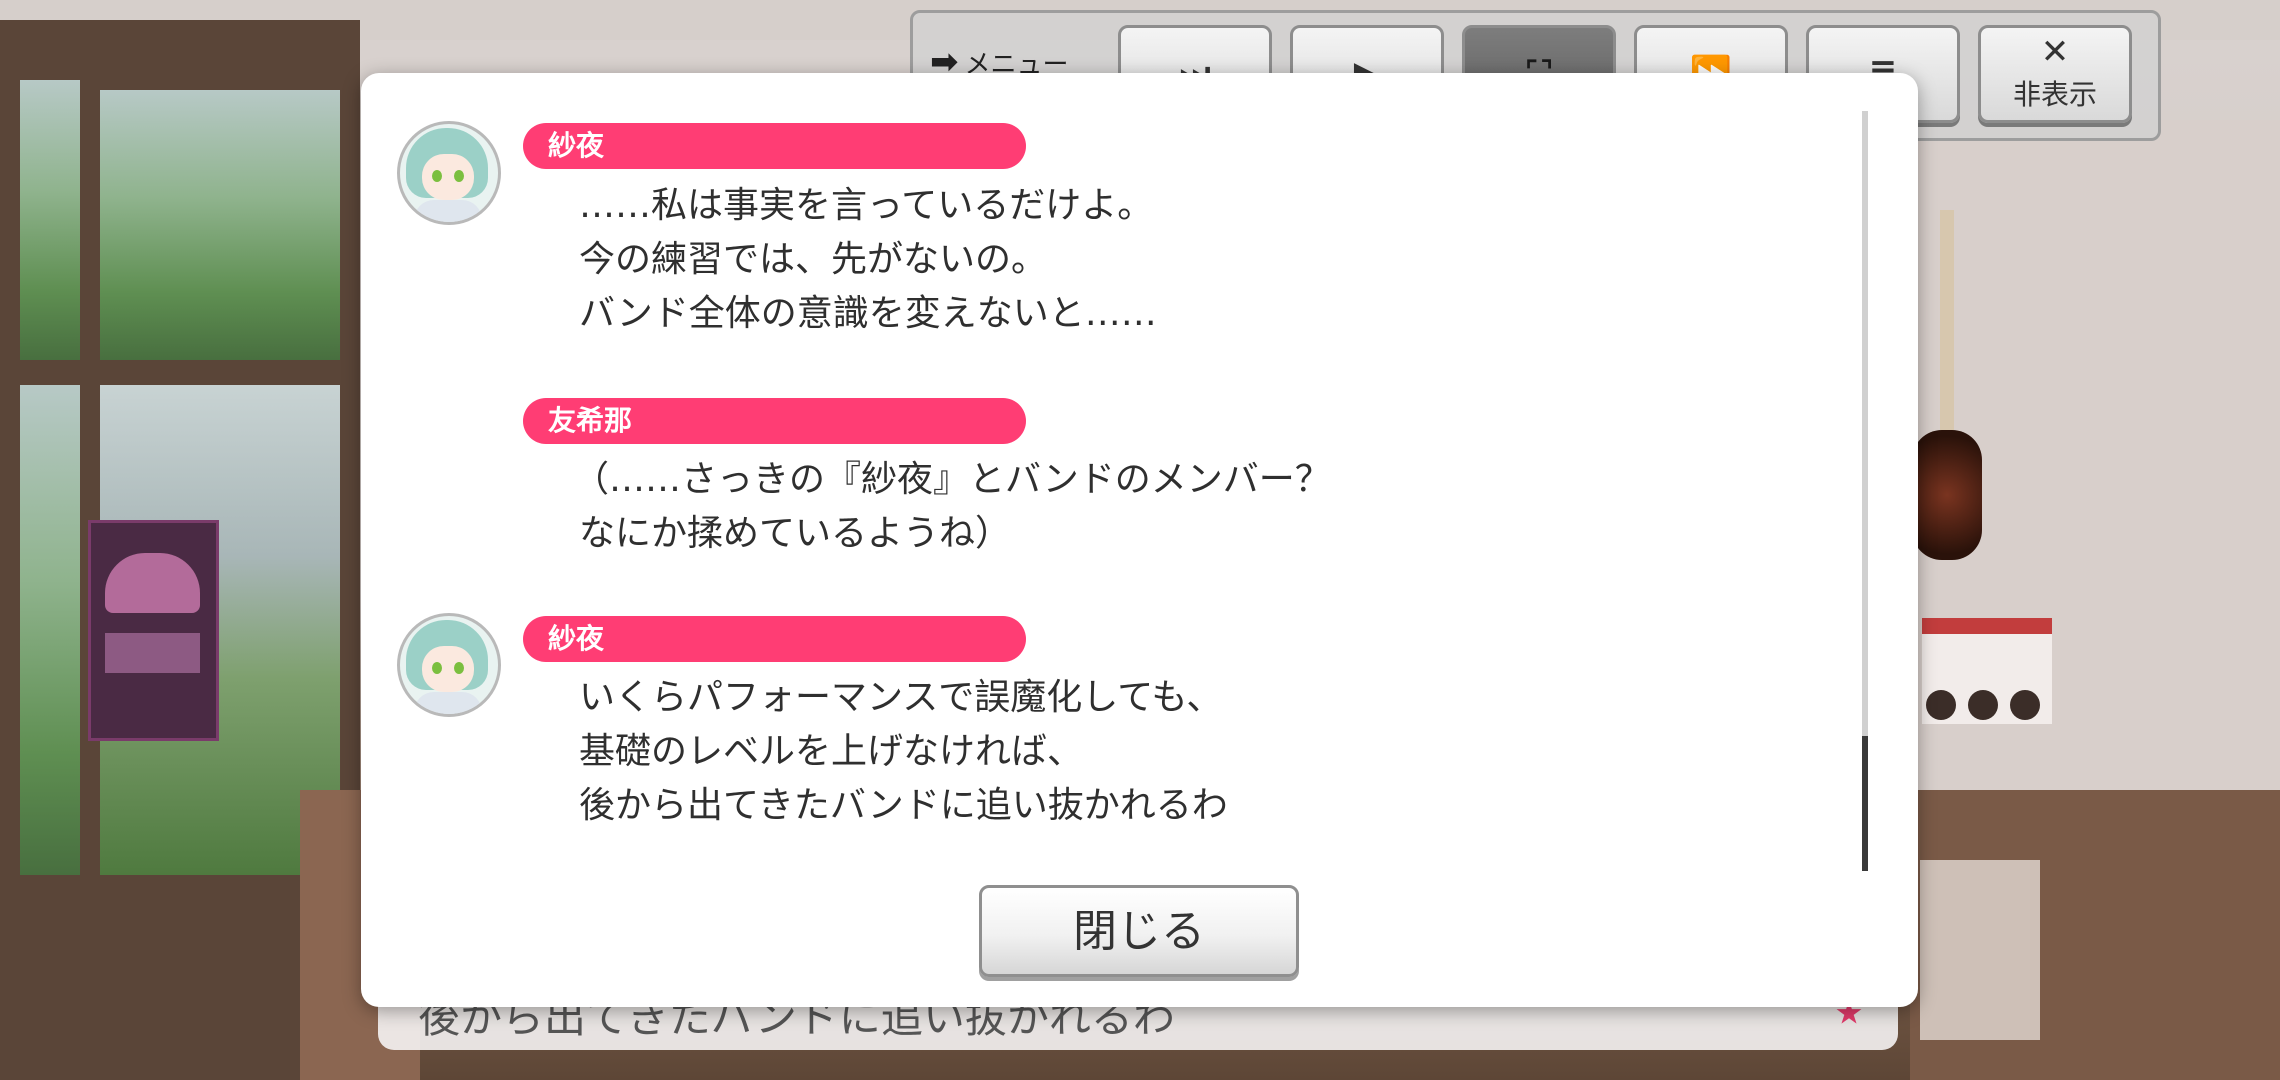 The width and height of the screenshot is (2280, 1080). I want to click on pegboard, so click(1980, 950).